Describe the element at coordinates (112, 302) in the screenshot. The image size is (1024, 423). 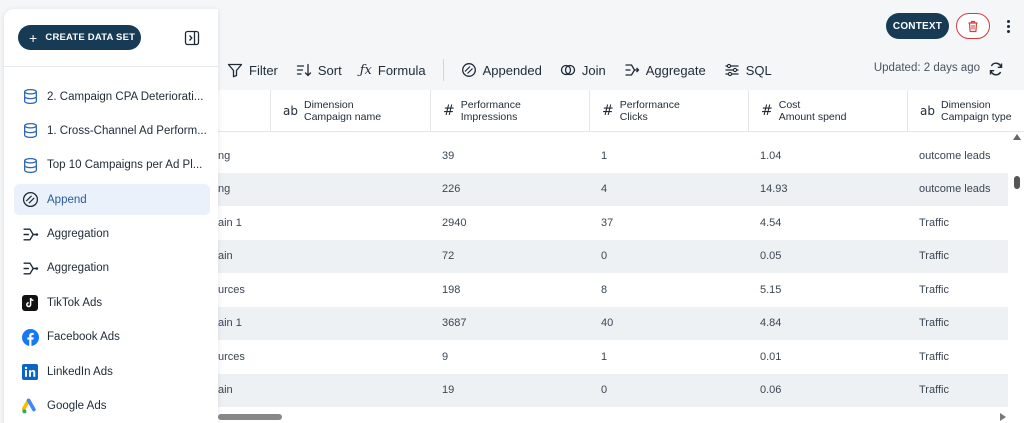
I see `sidebar-item-tiktok-ads: TikTok Ads` at that location.